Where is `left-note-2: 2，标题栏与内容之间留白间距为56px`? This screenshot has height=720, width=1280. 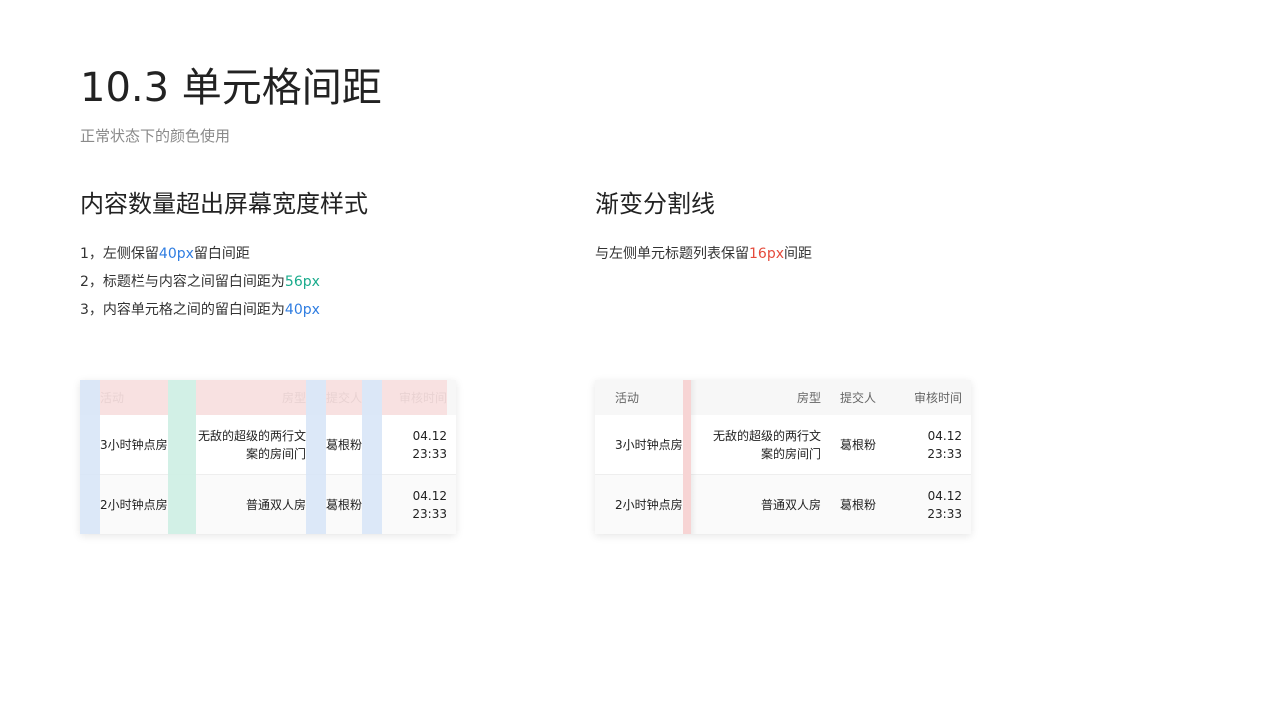 left-note-2: 2，标题栏与内容之间留白间距为56px is located at coordinates (200, 282).